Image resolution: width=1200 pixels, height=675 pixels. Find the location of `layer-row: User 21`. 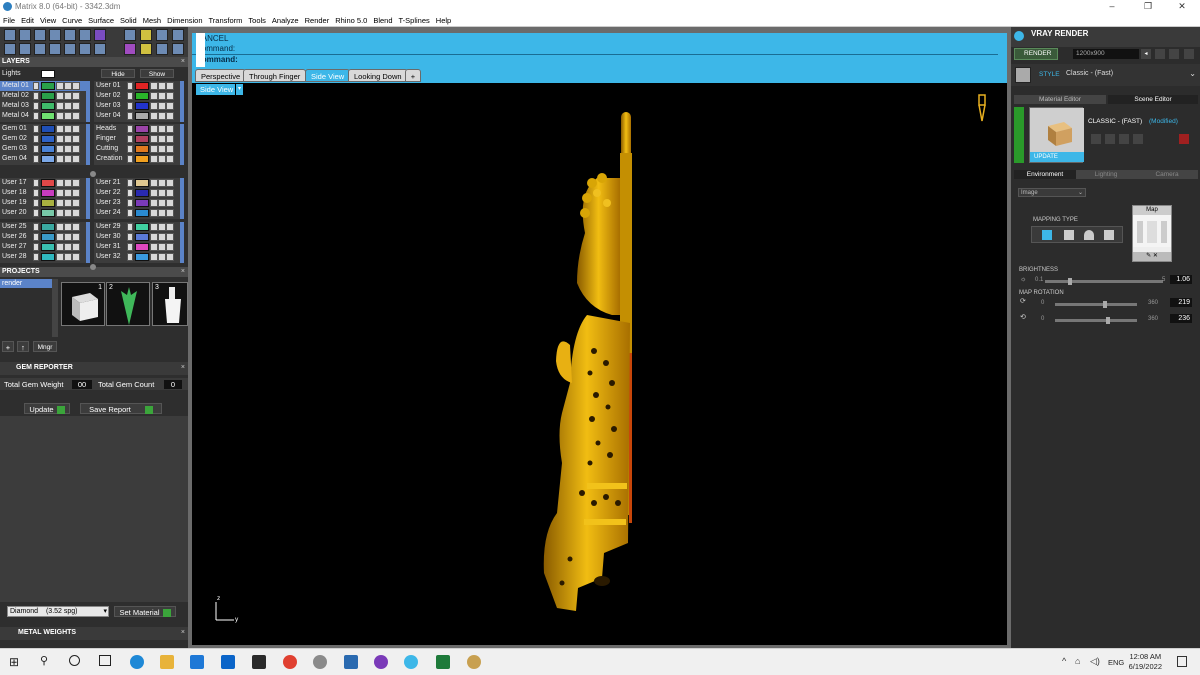

layer-row: User 21 is located at coordinates (137, 183).